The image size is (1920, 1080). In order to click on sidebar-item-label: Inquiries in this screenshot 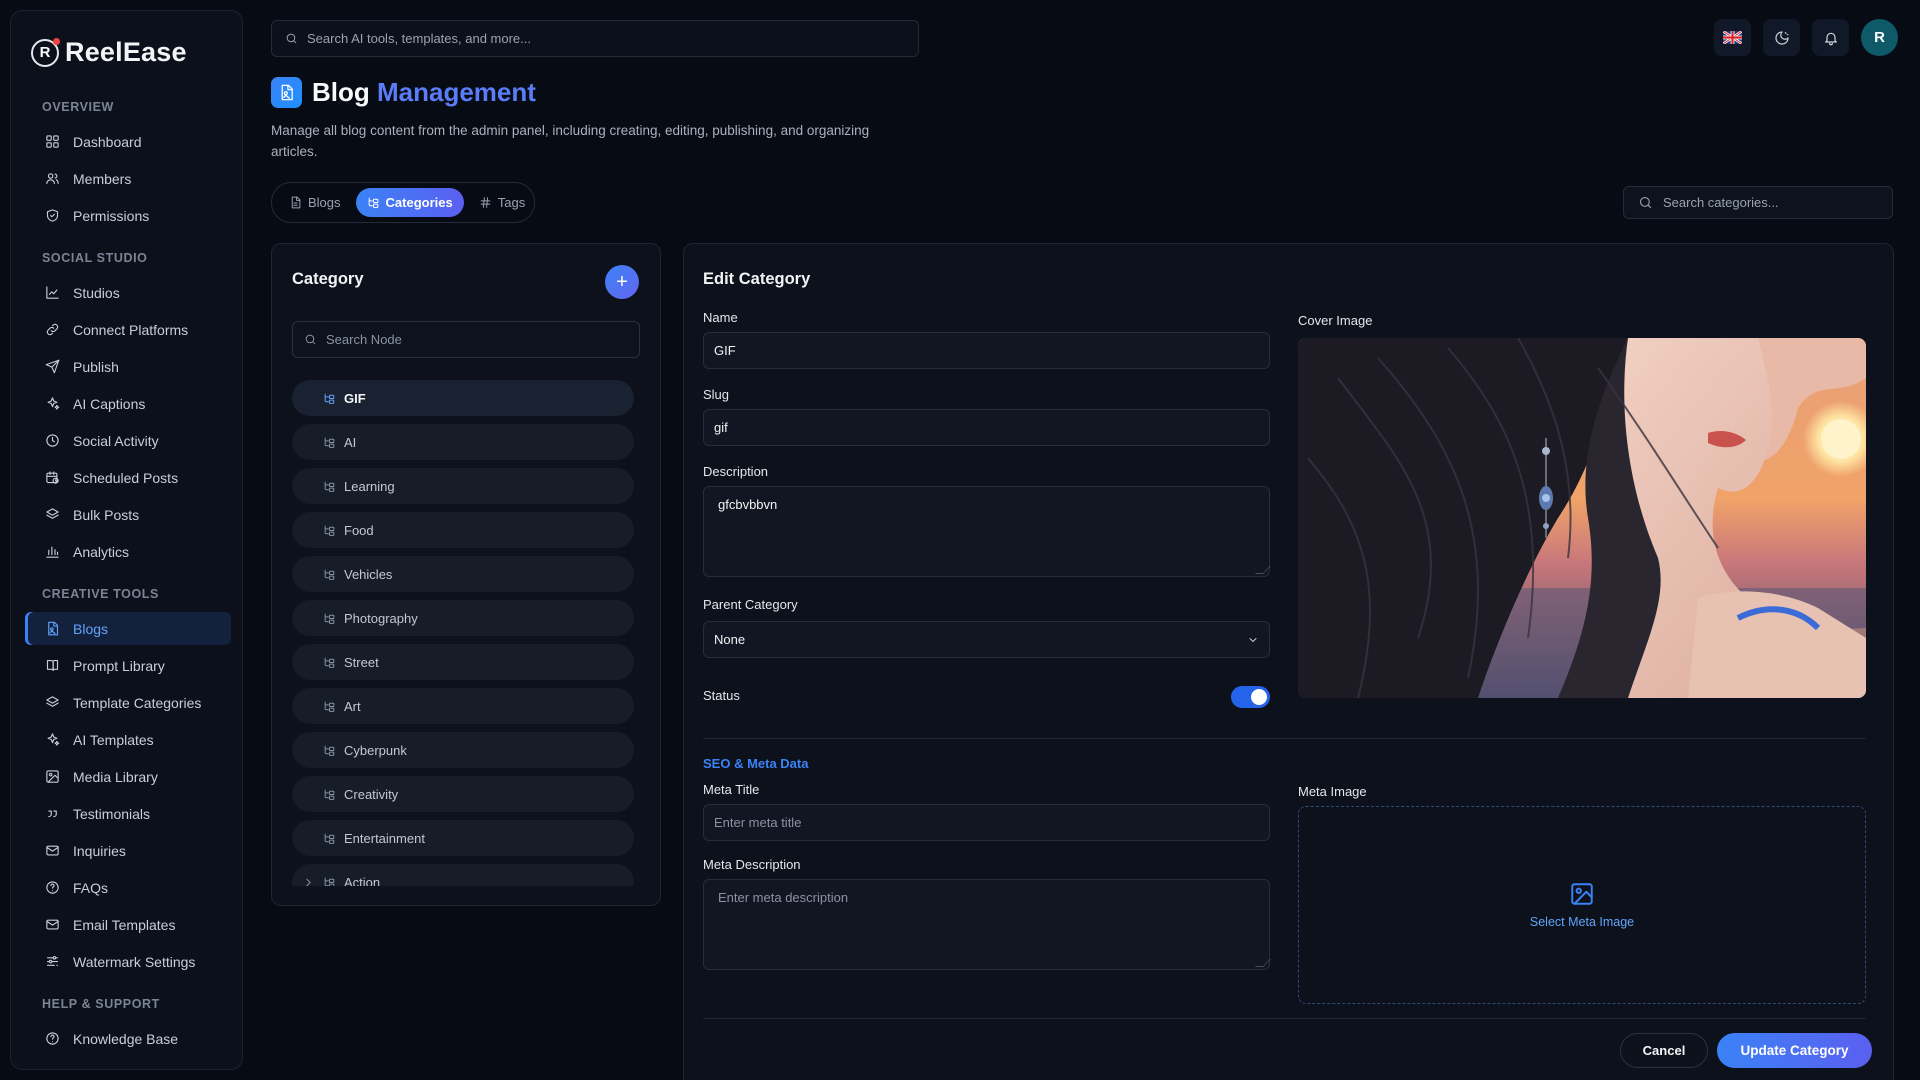, I will do `click(99, 850)`.